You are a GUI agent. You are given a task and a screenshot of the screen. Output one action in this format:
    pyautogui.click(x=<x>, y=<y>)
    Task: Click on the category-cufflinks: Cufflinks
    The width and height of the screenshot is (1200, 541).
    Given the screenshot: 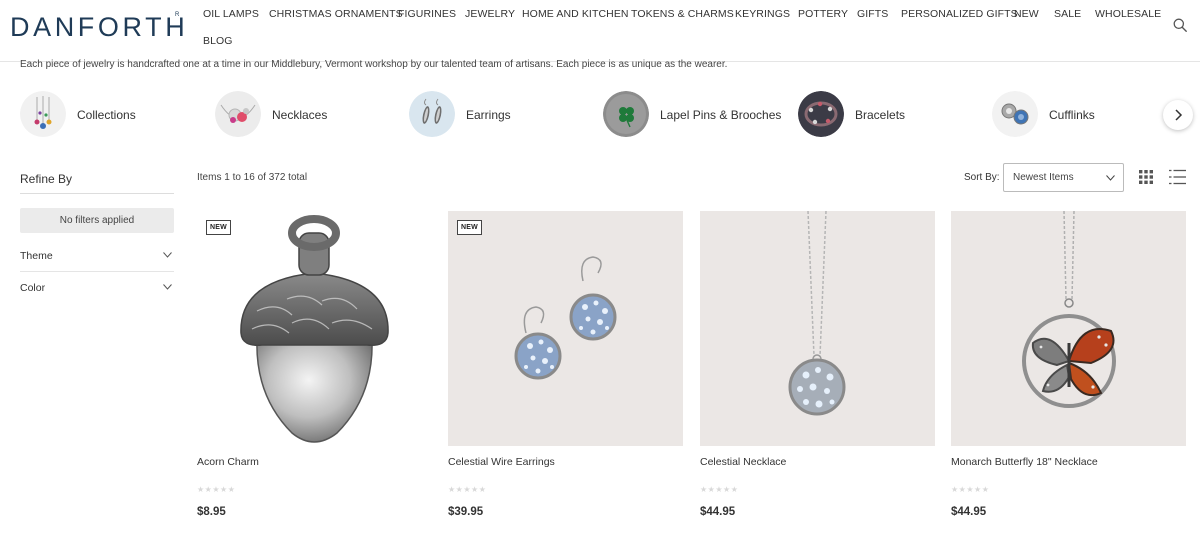 What is the action you would take?
    pyautogui.click(x=1067, y=114)
    